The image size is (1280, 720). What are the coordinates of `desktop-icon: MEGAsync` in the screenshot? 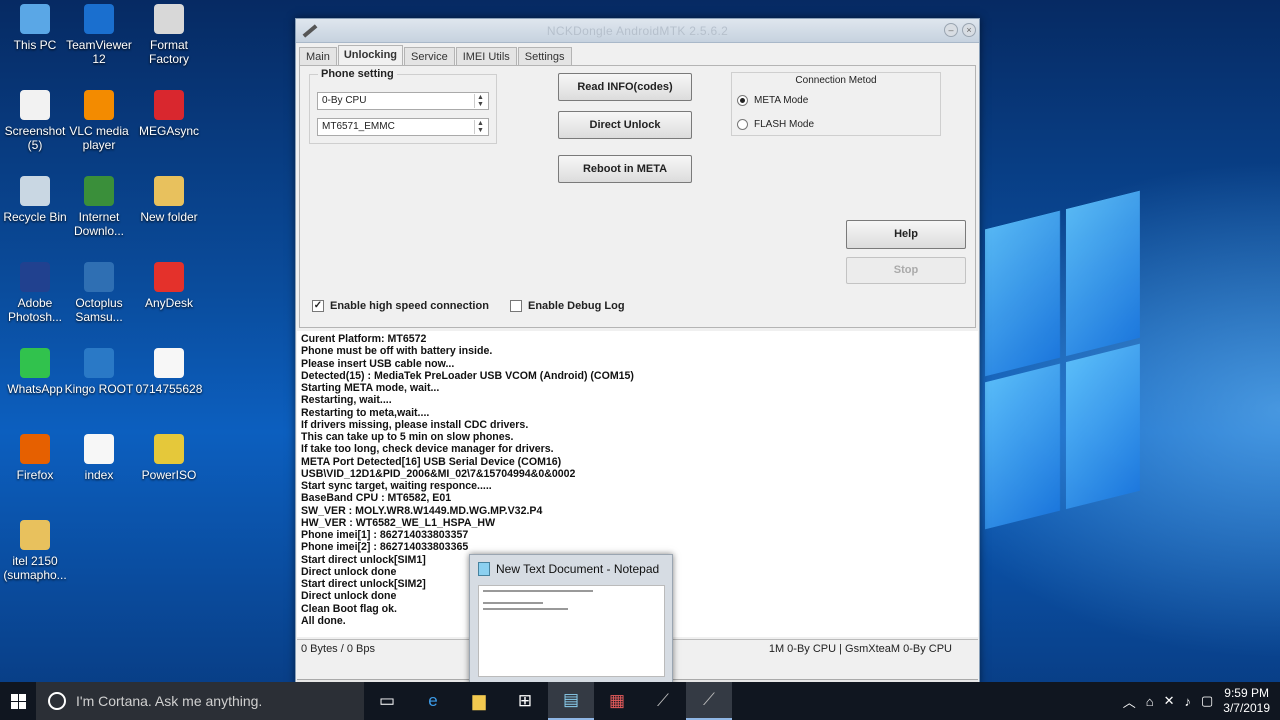 It's located at (169, 114).